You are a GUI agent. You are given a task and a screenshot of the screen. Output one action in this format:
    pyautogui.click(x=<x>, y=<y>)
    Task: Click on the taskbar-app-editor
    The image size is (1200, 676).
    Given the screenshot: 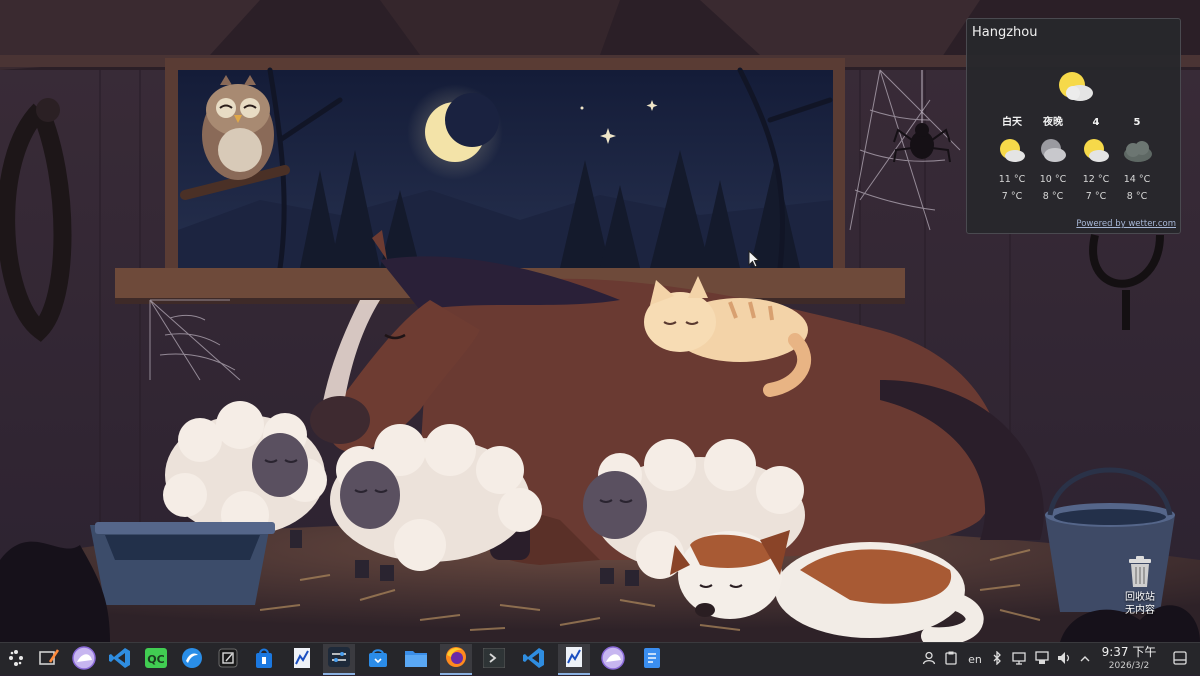 What is the action you would take?
    pyautogui.click(x=49, y=659)
    